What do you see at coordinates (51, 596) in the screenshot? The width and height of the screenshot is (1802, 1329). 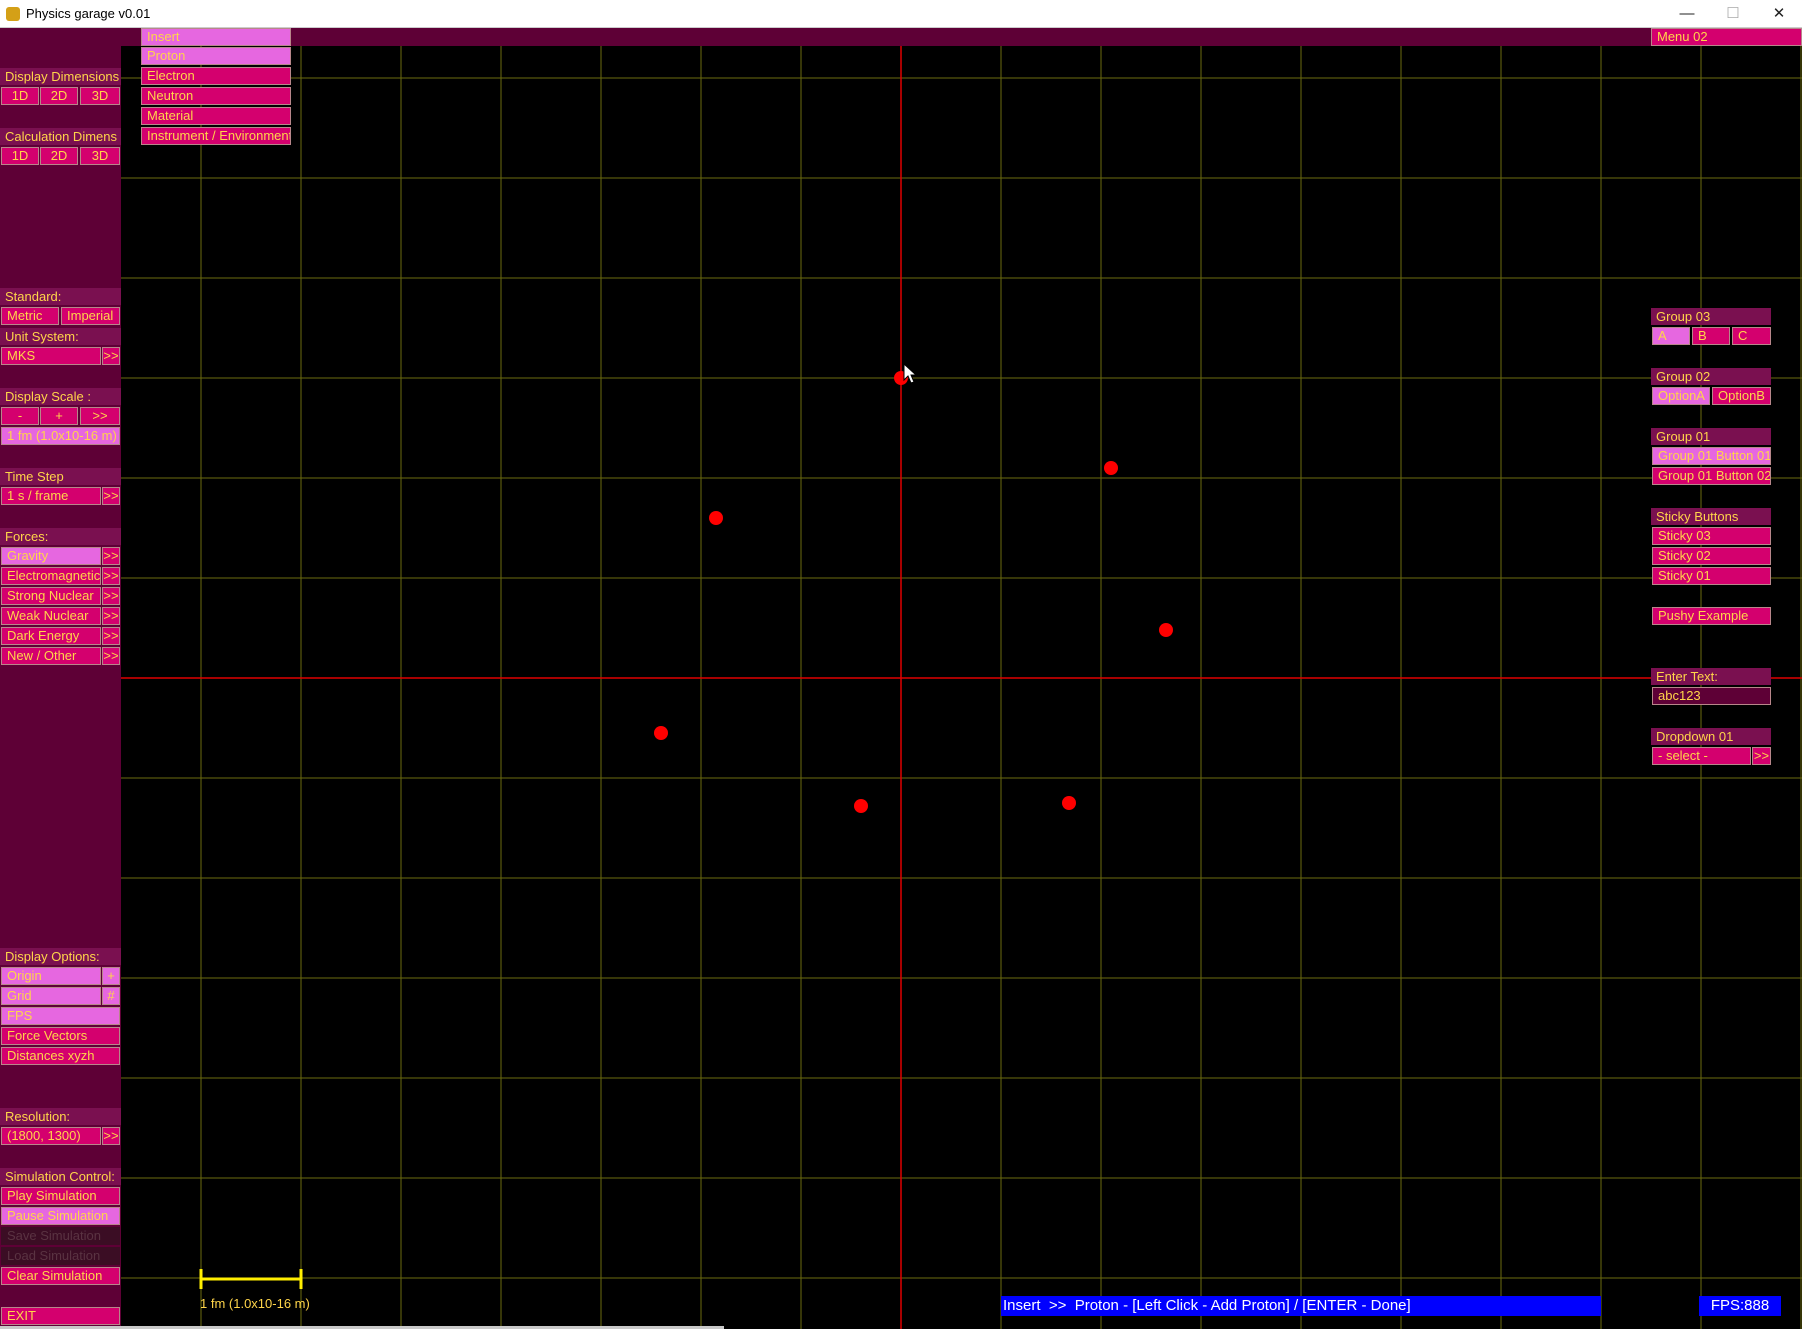 I see `force-strong-nuclear-button: Strong Nuclear` at bounding box center [51, 596].